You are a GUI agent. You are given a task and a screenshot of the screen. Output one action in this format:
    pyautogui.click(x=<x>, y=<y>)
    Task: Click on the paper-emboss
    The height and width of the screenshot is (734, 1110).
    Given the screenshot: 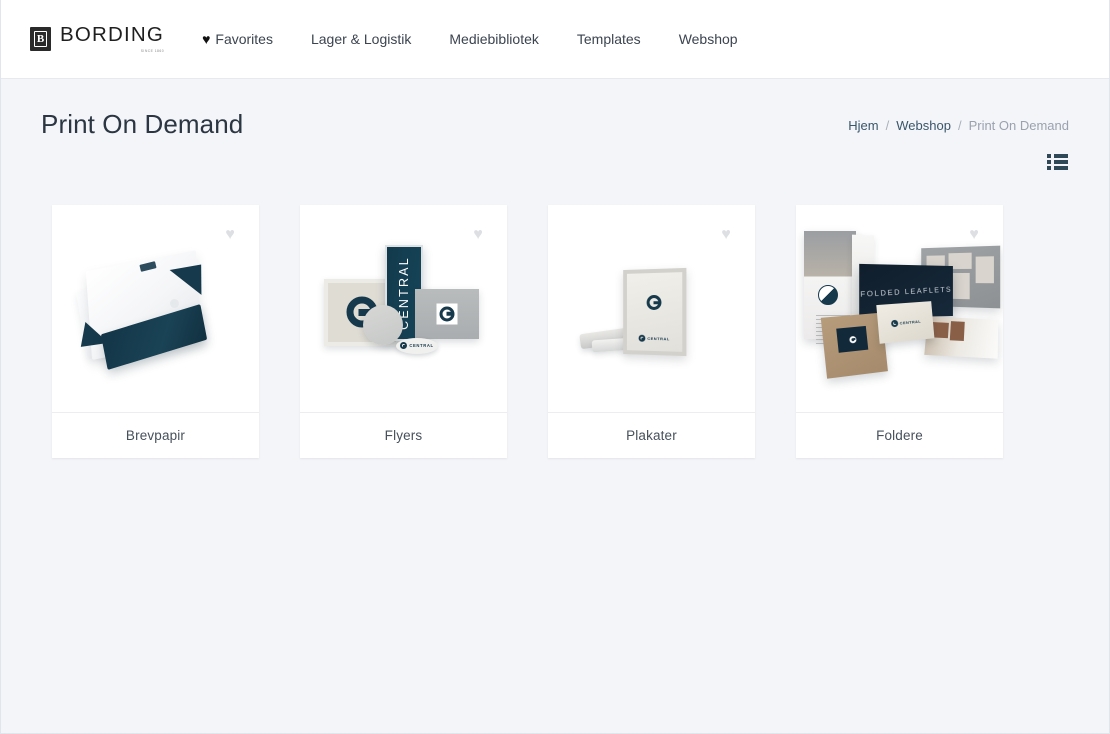 What is the action you would take?
    pyautogui.click(x=174, y=303)
    